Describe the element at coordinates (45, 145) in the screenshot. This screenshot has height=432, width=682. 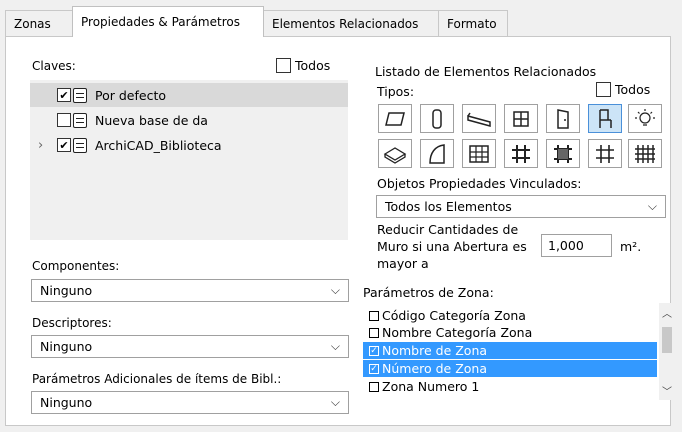
I see `expand-chevron-icon: ›` at that location.